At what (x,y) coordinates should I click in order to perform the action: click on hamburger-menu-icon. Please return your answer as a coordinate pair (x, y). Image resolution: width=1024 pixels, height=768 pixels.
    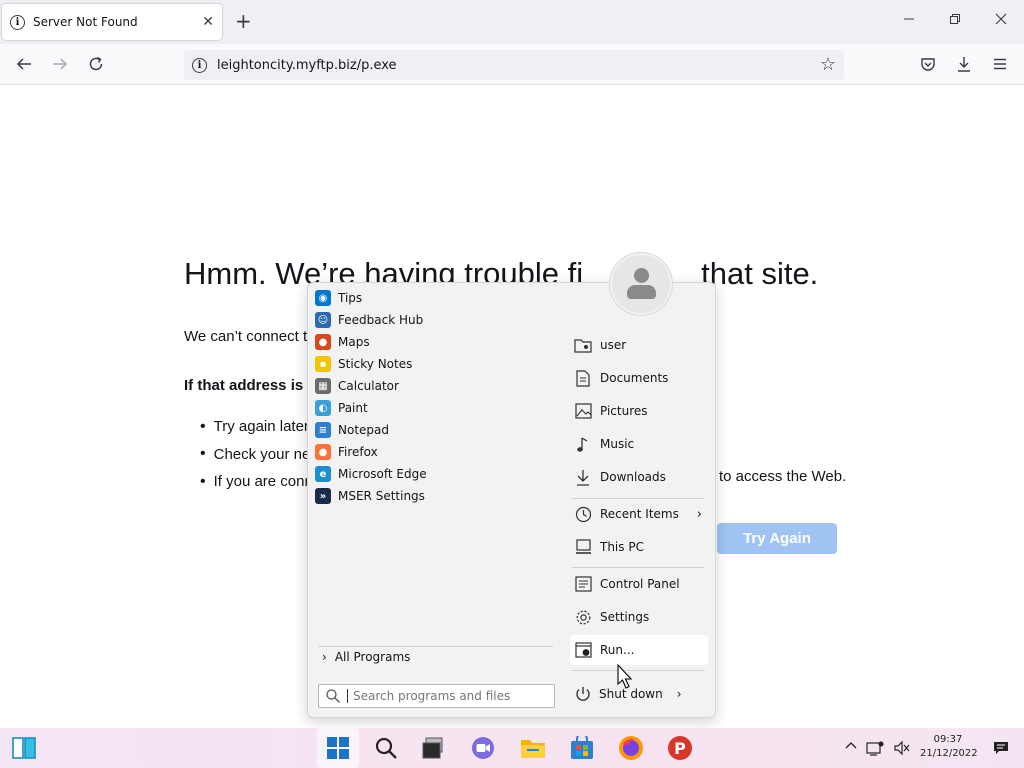
    Looking at the image, I should click on (1000, 64).